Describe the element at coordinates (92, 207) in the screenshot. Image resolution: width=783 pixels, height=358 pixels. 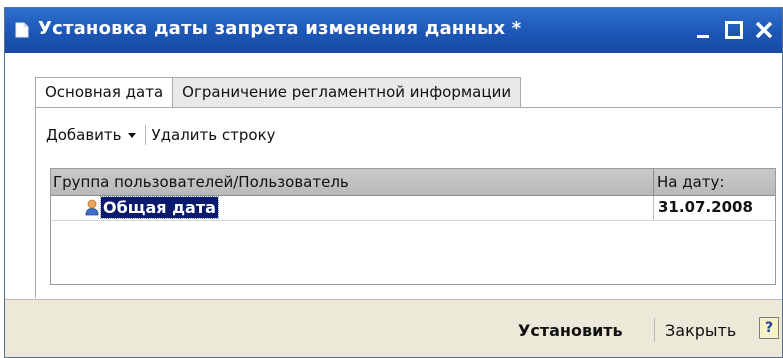
I see `user-icon` at that location.